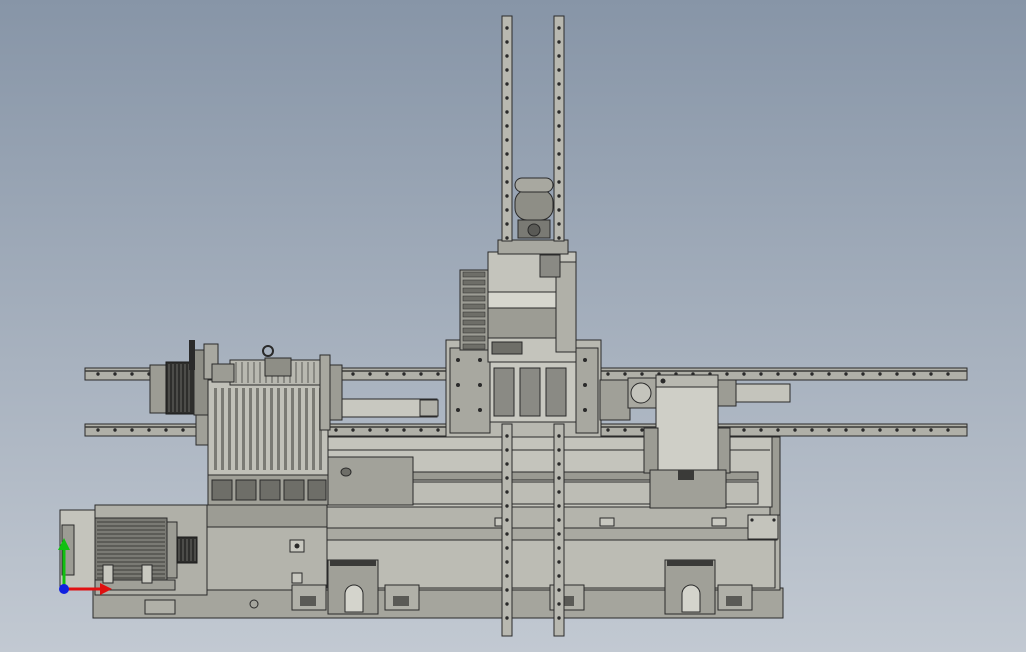  I want to click on base-pocket, so click(690, 587).